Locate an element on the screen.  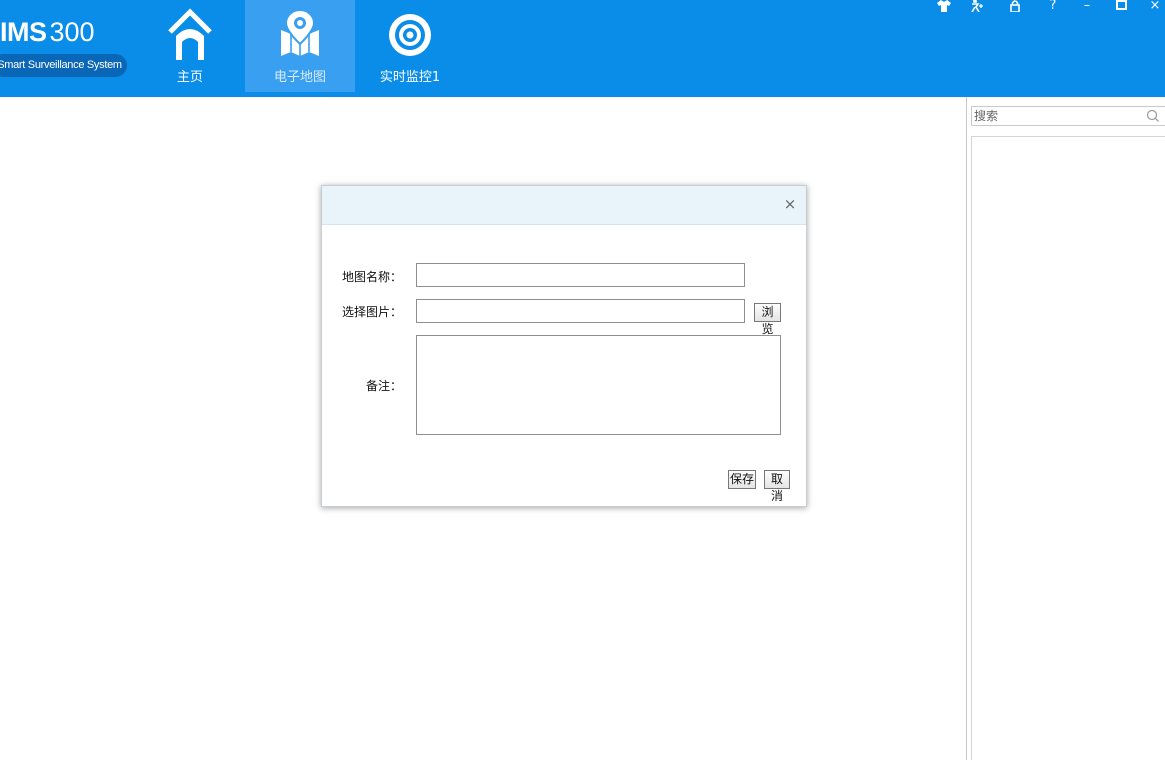
search-box is located at coordinates (1068, 116).